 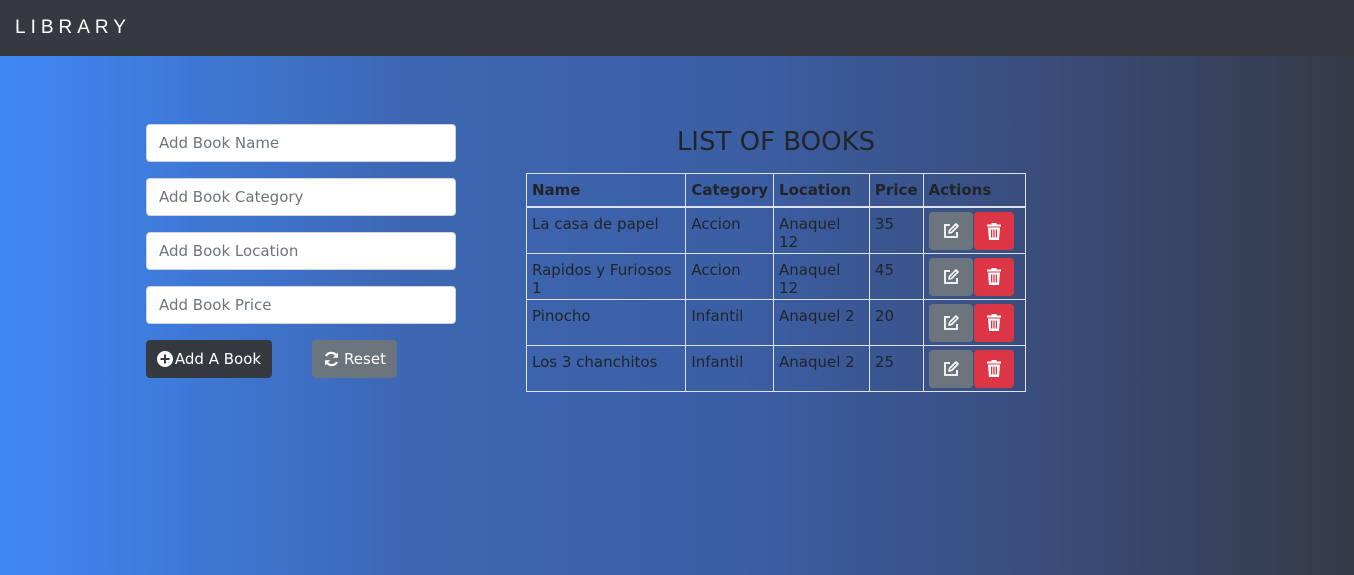 I want to click on header-actions: Actions, so click(x=974, y=190).